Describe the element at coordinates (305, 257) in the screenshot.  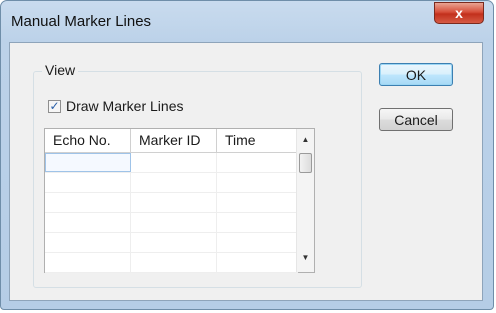
I see `scroll-down-icon: ▼` at that location.